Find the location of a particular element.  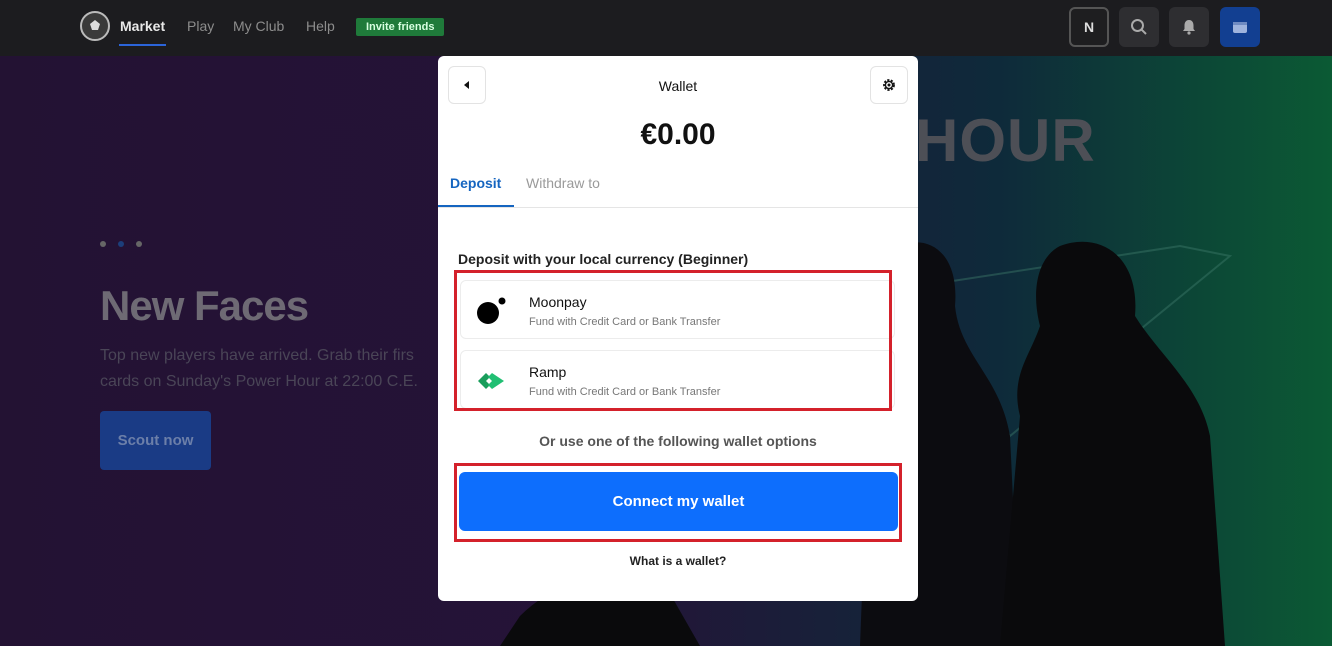

what-is-a-wallet-link: What is a wallet? is located at coordinates (678, 561).